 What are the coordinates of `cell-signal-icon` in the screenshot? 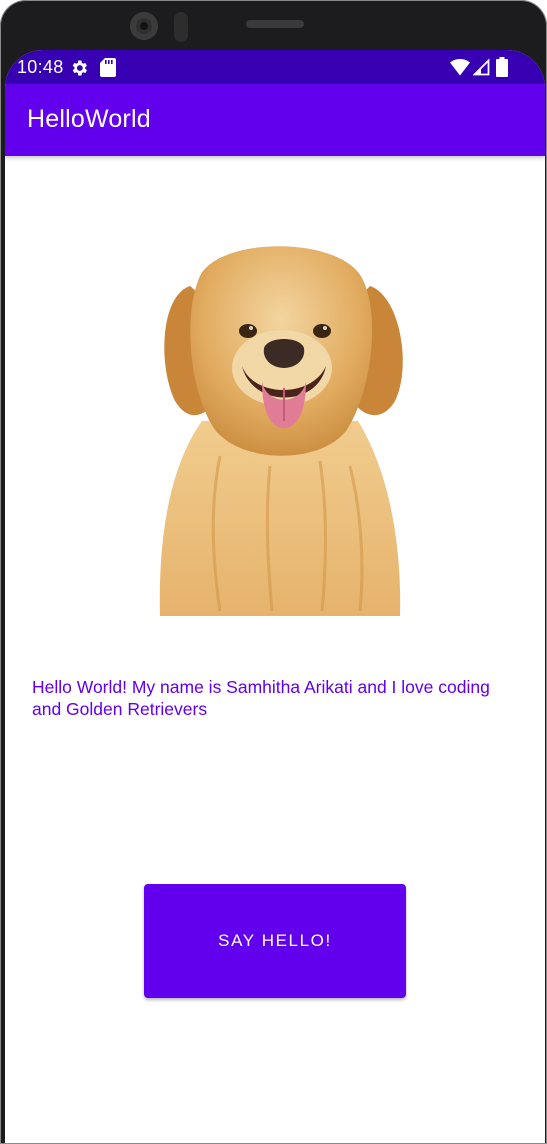 It's located at (481, 67).